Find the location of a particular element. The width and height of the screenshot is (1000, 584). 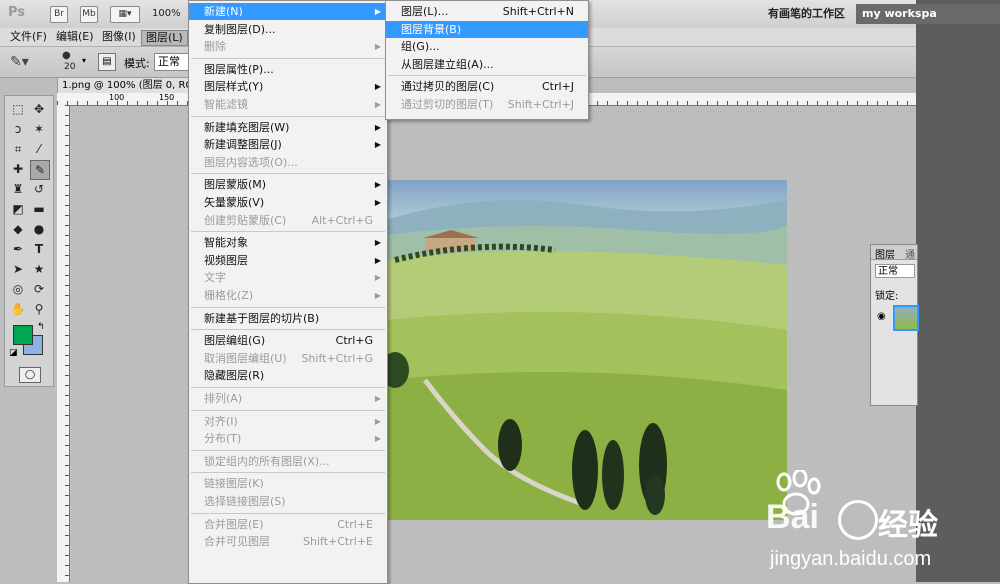

path-select-icon: ➤ is located at coordinates (18, 269).